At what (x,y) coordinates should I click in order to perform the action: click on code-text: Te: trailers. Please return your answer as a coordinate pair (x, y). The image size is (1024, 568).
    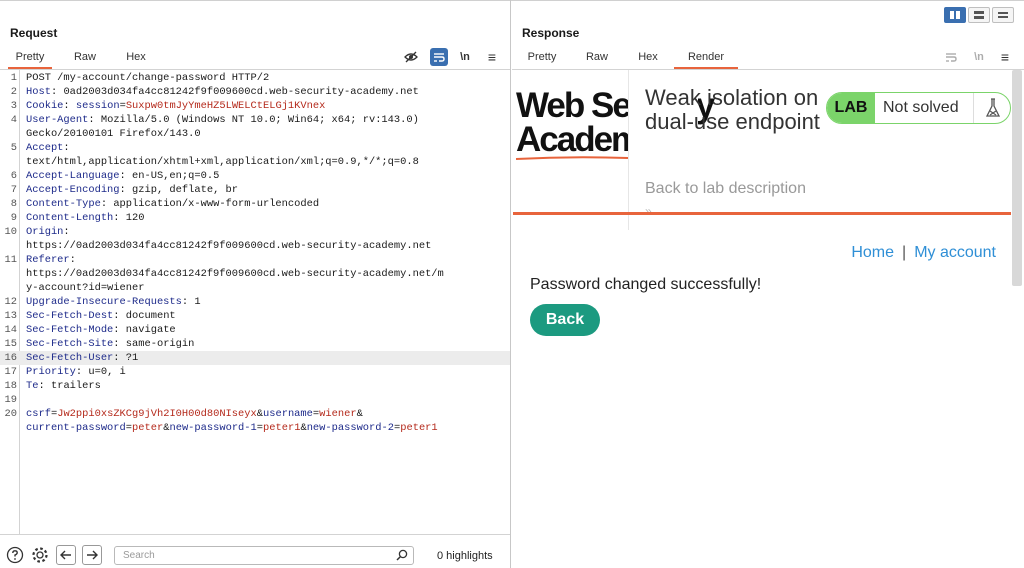
    Looking at the image, I should click on (63, 386).